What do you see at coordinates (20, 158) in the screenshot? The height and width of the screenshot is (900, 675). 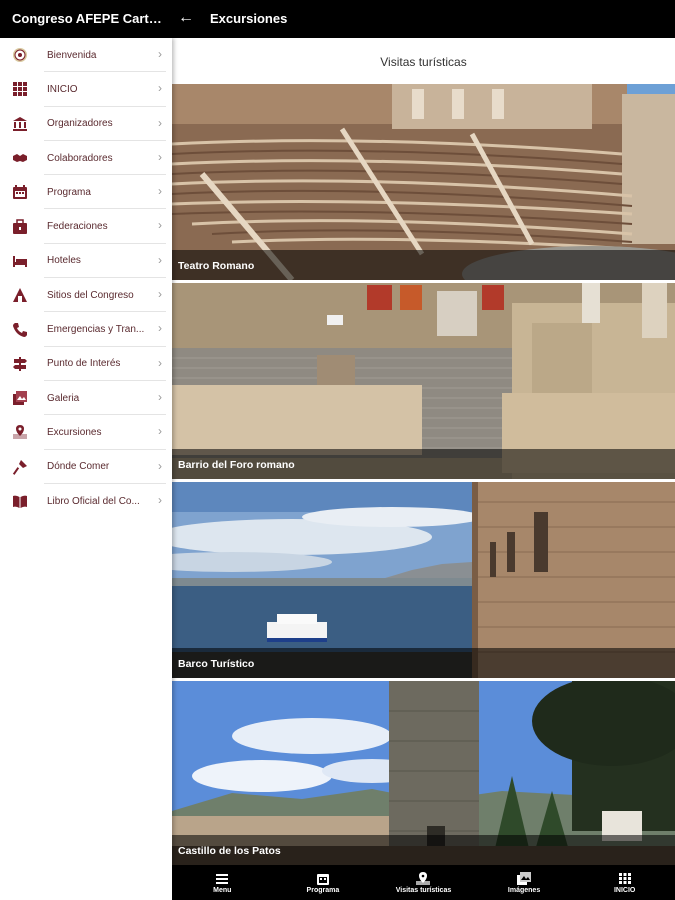 I see `handshake-icon` at bounding box center [20, 158].